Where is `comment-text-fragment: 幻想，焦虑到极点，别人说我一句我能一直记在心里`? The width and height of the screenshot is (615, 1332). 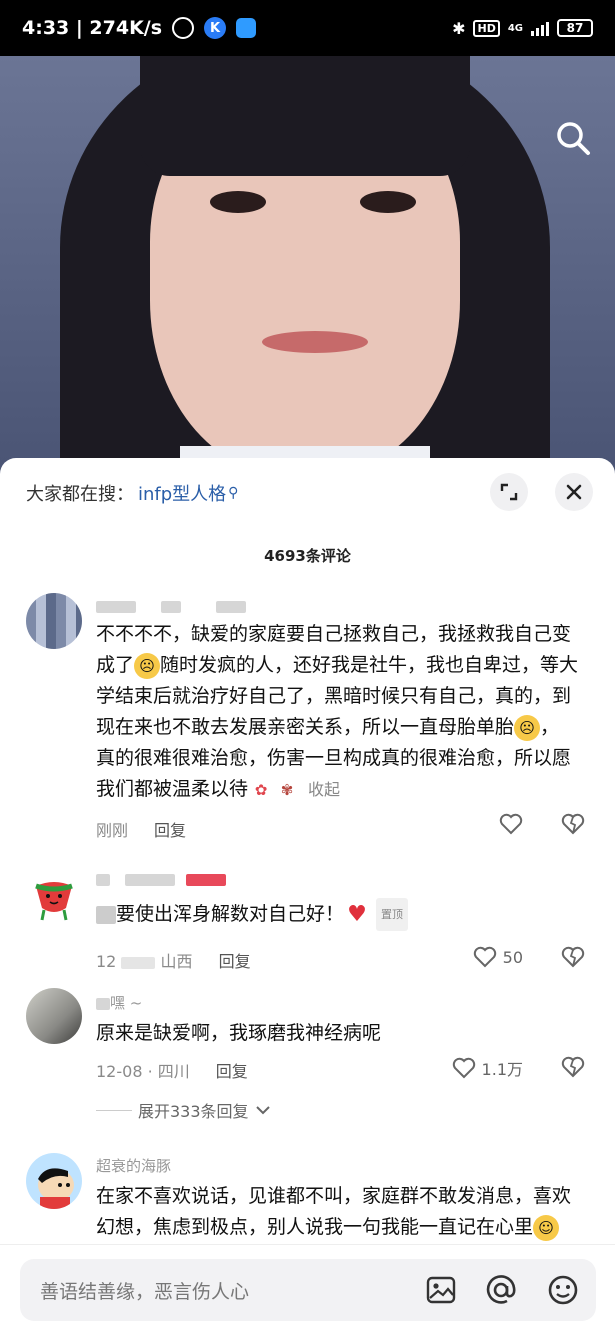 comment-text-fragment: 幻想，焦虑到极点，别人说我一句我能一直记在心里 is located at coordinates (315, 1227).